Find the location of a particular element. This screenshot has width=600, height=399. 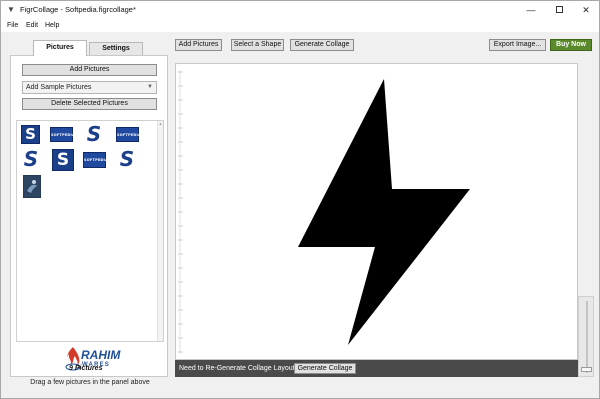

photo-thumbnail-image is located at coordinates (32, 186).